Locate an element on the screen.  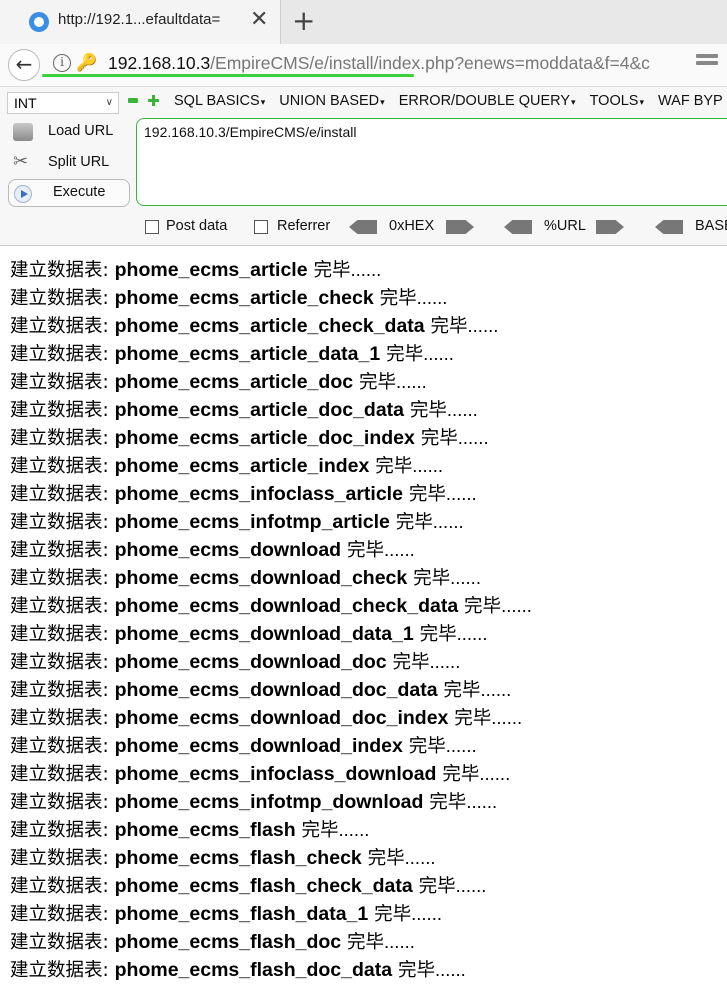
table-name: phome_ecms_article_check is located at coordinates (244, 298).